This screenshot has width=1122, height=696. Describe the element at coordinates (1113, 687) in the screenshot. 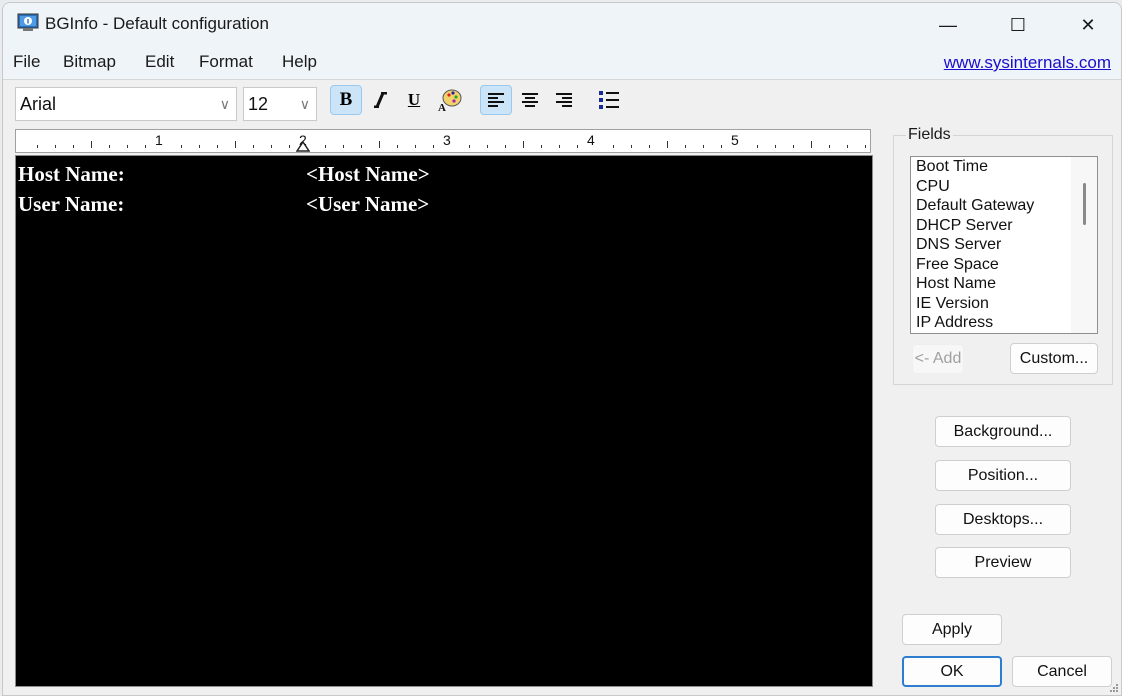

I see `resize-grip-icon` at that location.